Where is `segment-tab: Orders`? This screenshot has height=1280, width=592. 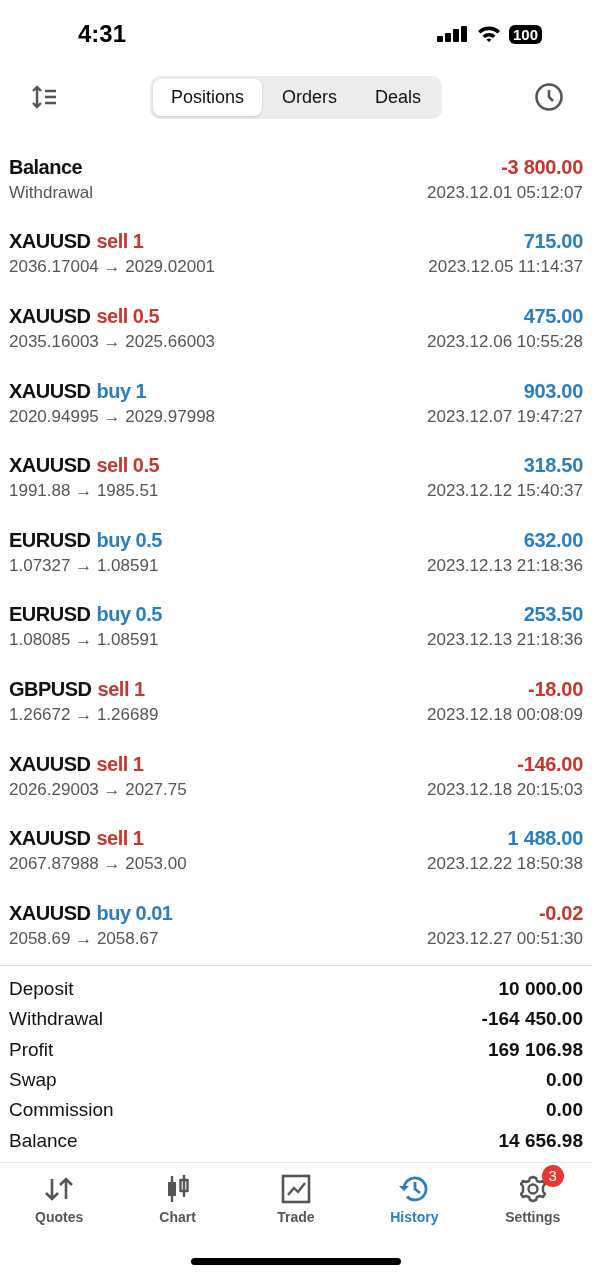
segment-tab: Orders is located at coordinates (309, 97).